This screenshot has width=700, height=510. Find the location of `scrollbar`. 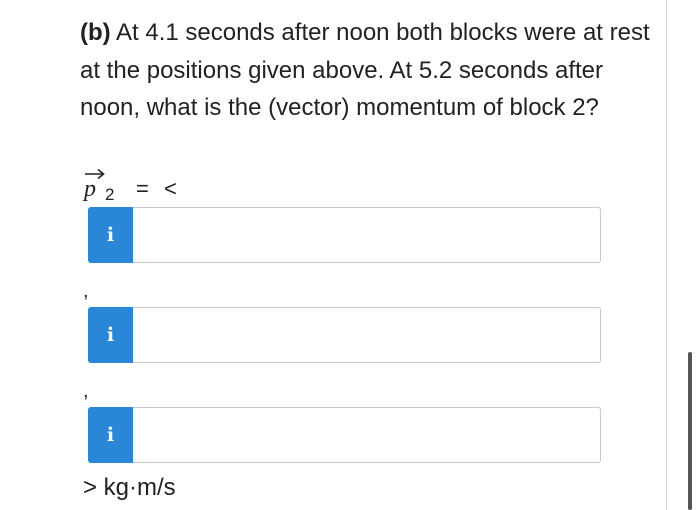

scrollbar is located at coordinates (690, 431).